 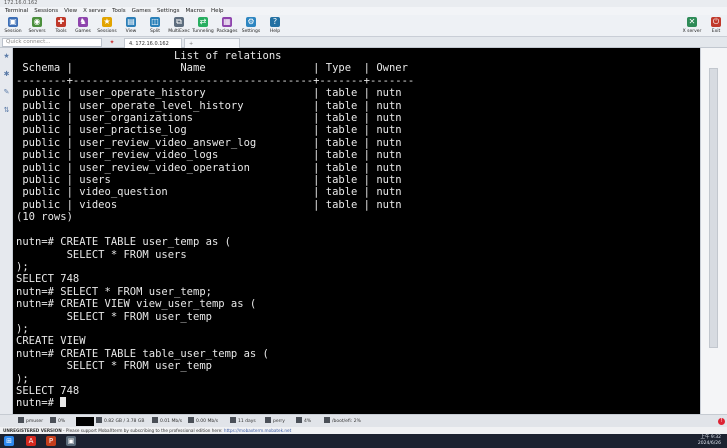 What do you see at coordinates (168, 11) in the screenshot?
I see `menu-item-settings: Settings` at bounding box center [168, 11].